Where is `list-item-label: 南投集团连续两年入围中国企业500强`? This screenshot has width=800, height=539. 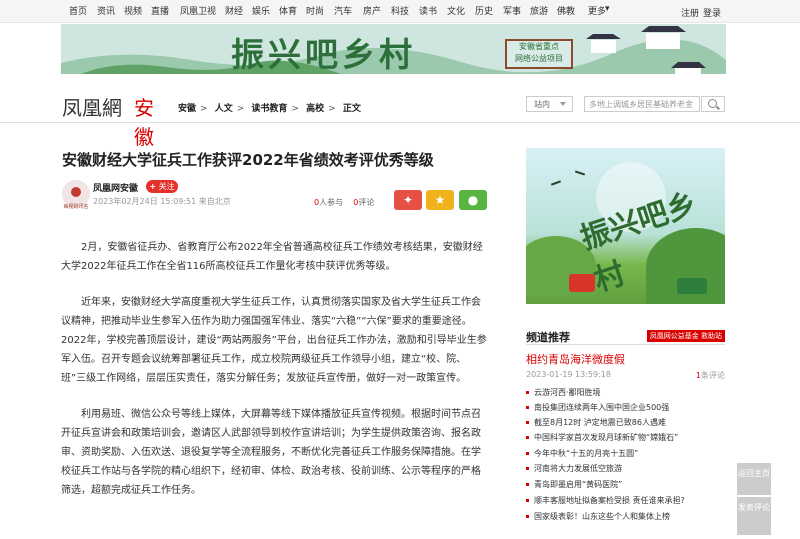
list-item-label: 南投集团连续两年入围中国企业500强 is located at coordinates (602, 407).